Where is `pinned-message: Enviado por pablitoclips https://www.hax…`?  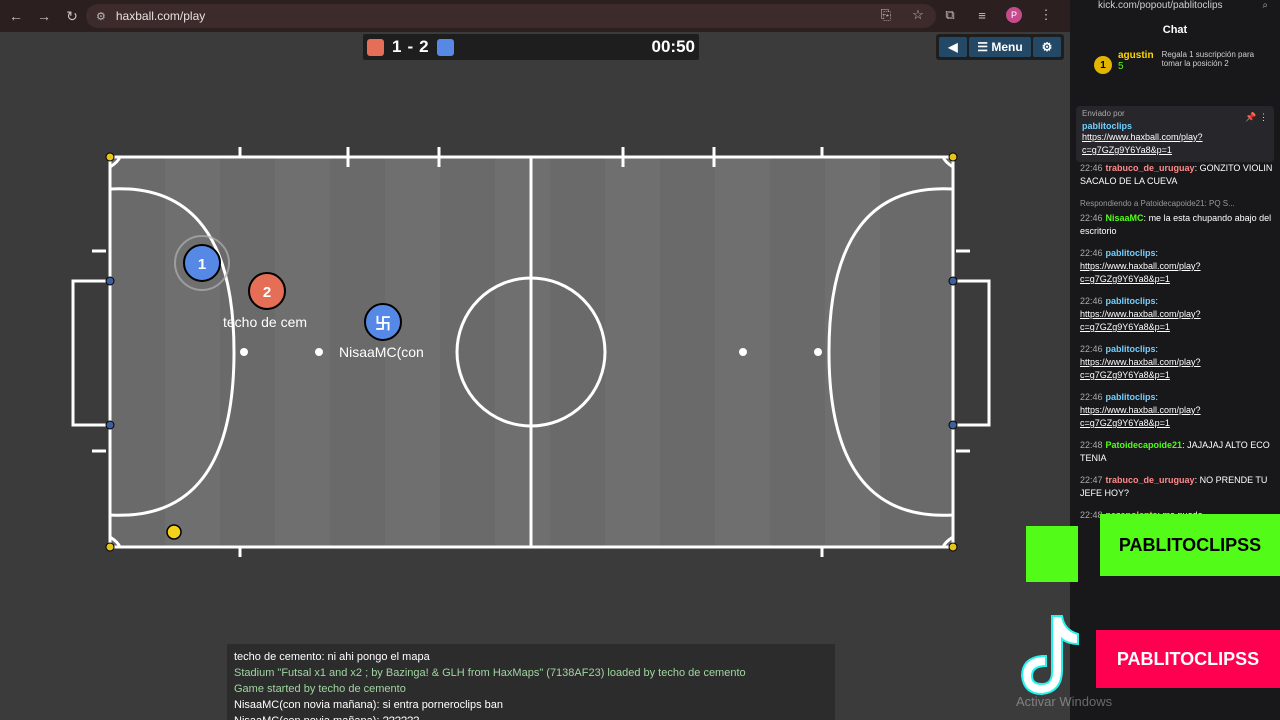
pinned-message: Enviado por pablitoclips https://www.hax… is located at coordinates (1175, 134).